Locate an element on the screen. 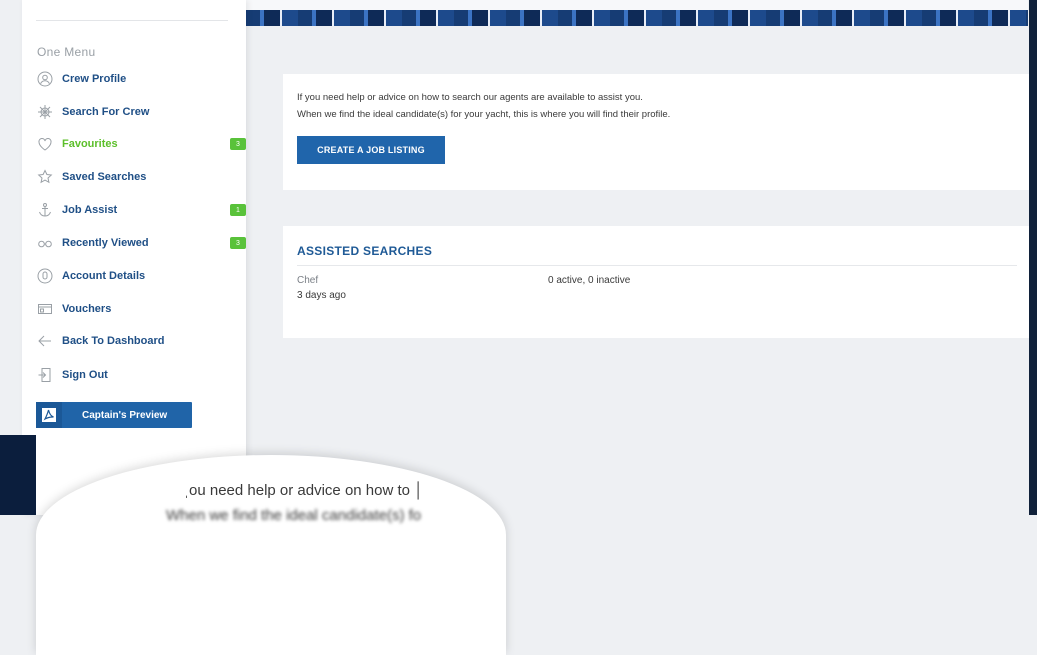 The image size is (1037, 655). pdf-icon is located at coordinates (49, 415).